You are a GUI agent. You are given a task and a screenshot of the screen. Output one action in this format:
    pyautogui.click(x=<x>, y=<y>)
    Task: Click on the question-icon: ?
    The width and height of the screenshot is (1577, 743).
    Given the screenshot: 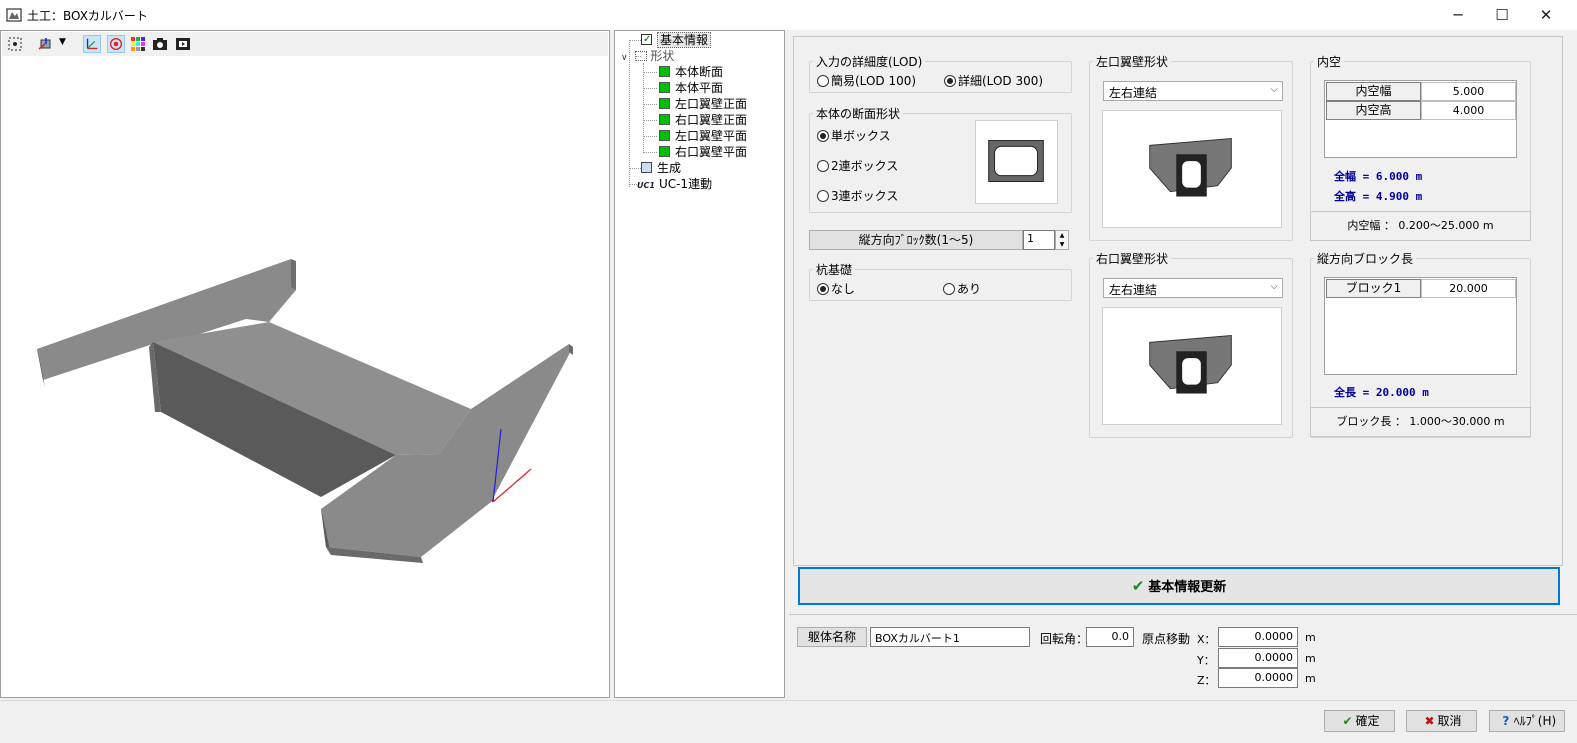 What is the action you would take?
    pyautogui.click(x=1506, y=721)
    